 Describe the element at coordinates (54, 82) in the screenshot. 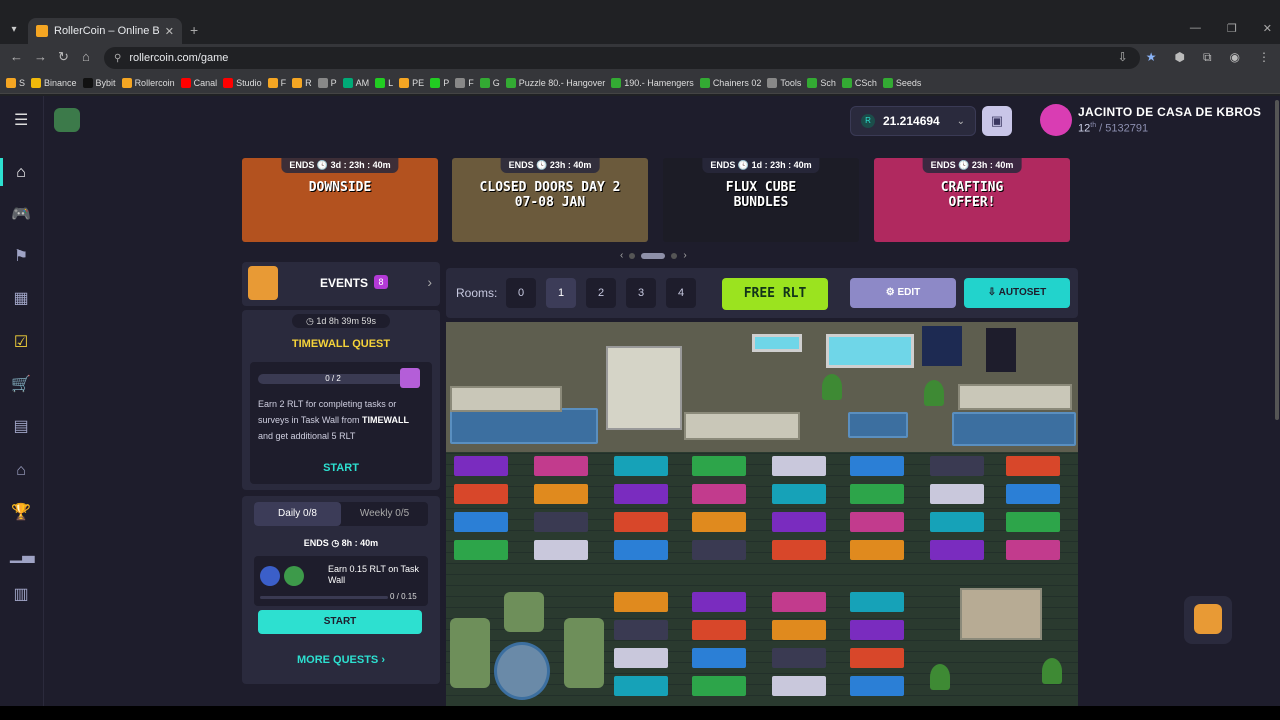

I see `bookmark-item: Binance` at that location.